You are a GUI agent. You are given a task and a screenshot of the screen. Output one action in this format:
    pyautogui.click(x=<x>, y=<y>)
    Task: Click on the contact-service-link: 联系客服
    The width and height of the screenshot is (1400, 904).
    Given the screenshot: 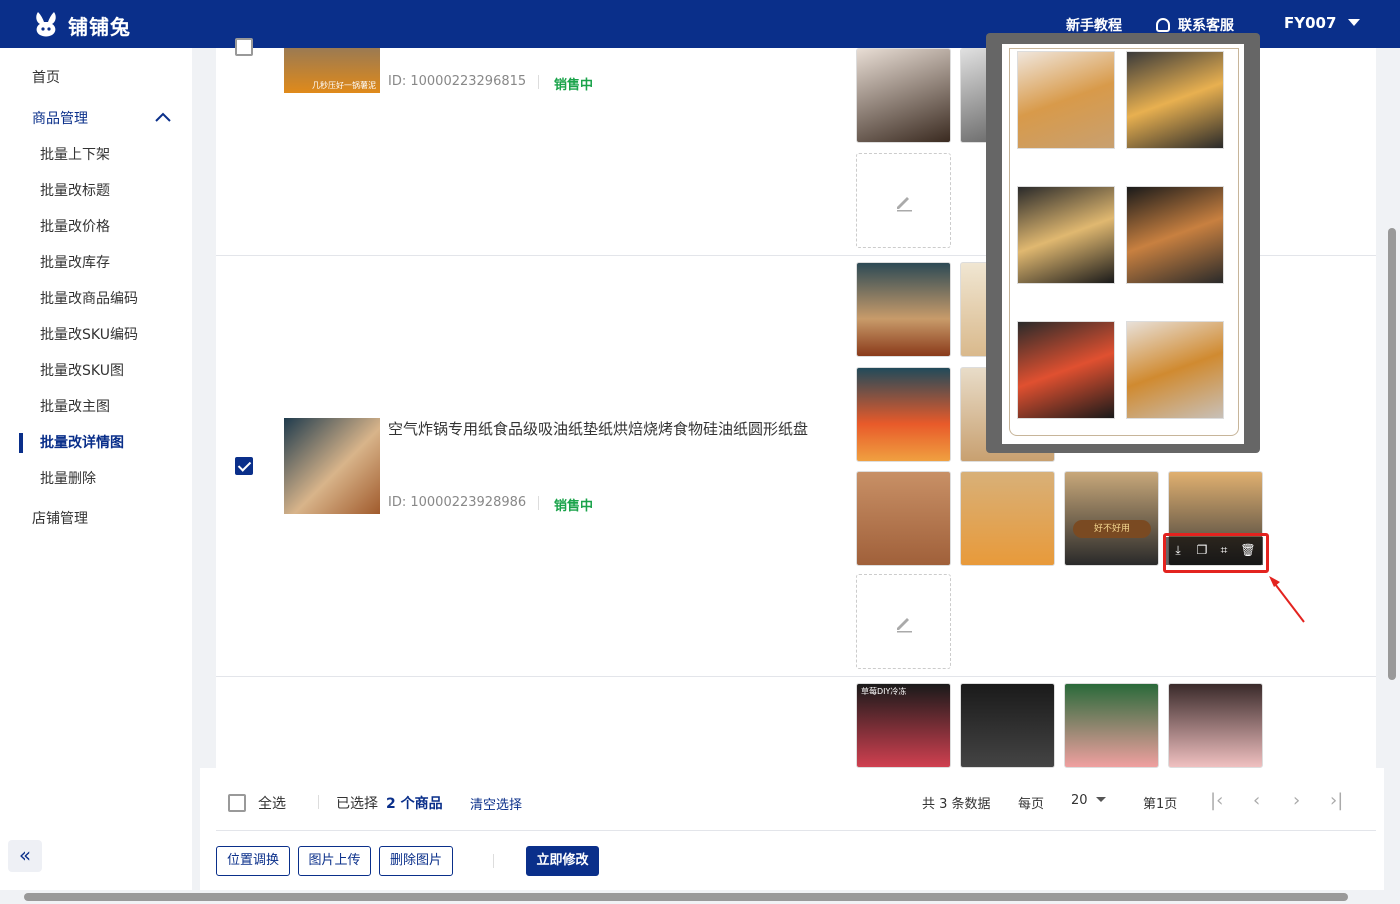 What is the action you would take?
    pyautogui.click(x=1195, y=25)
    